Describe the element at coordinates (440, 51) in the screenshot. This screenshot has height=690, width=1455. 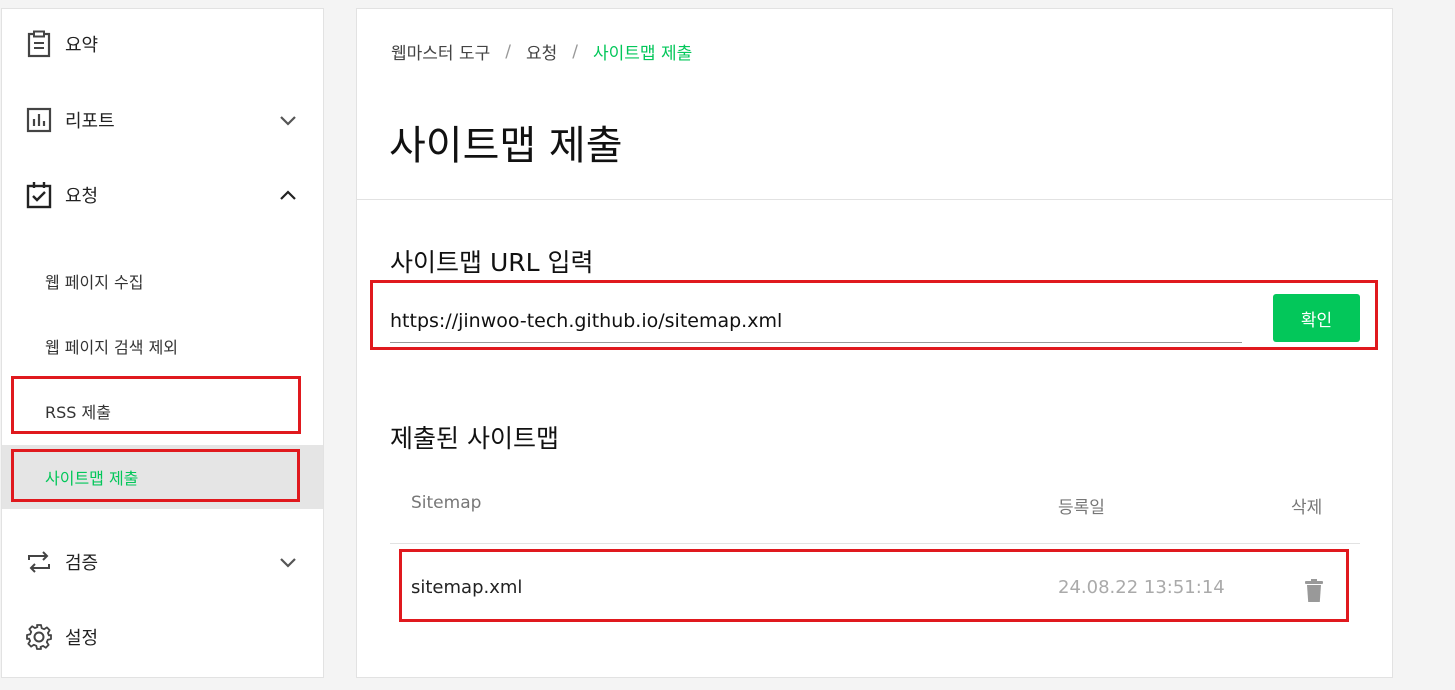
I see `breadcrumb-item: 웹마스터 도구` at that location.